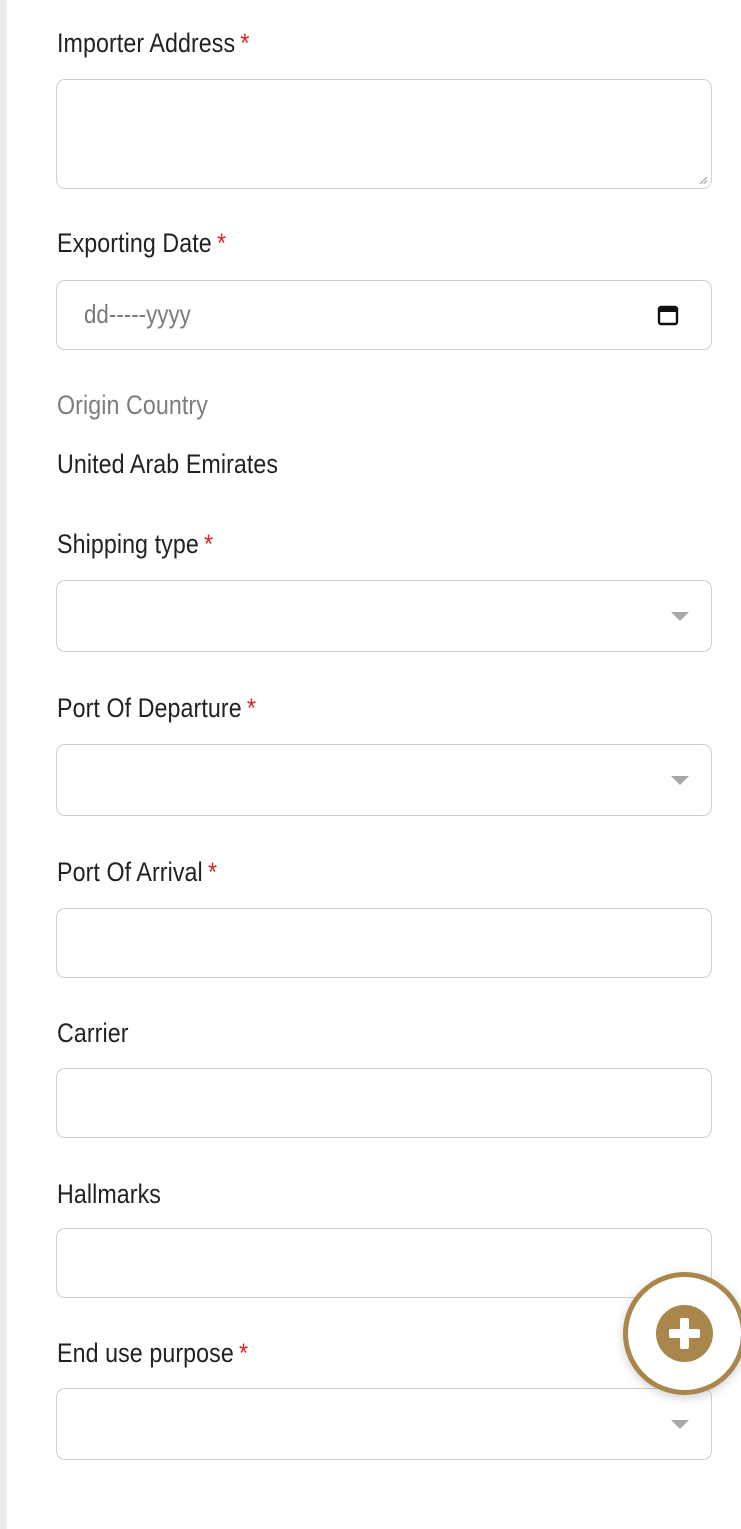  I want to click on date-placeholder: dd-----yyyy, so click(137, 314).